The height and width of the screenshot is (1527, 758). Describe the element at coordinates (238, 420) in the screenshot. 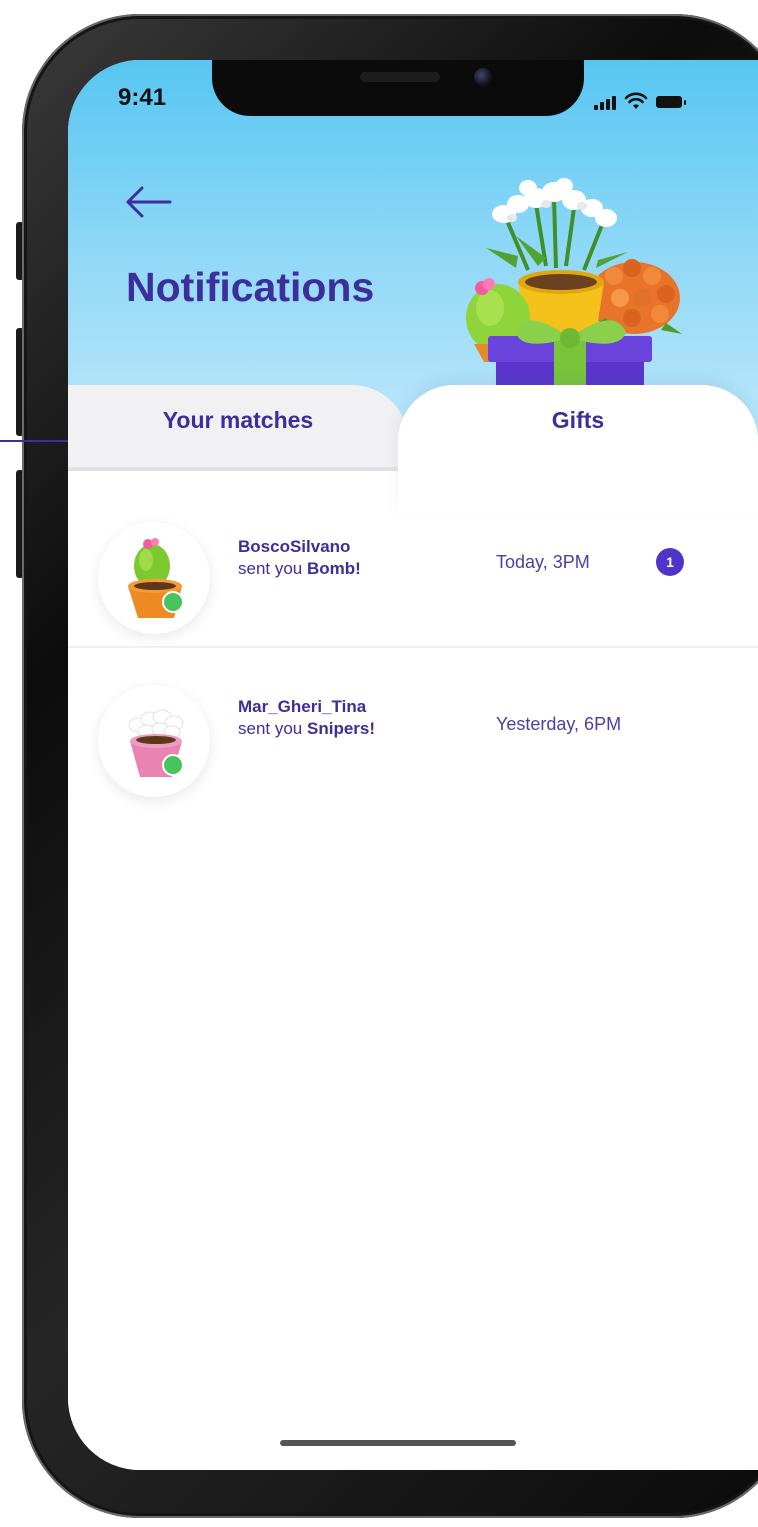

I see `tab-your-matches-label: Your matches` at that location.